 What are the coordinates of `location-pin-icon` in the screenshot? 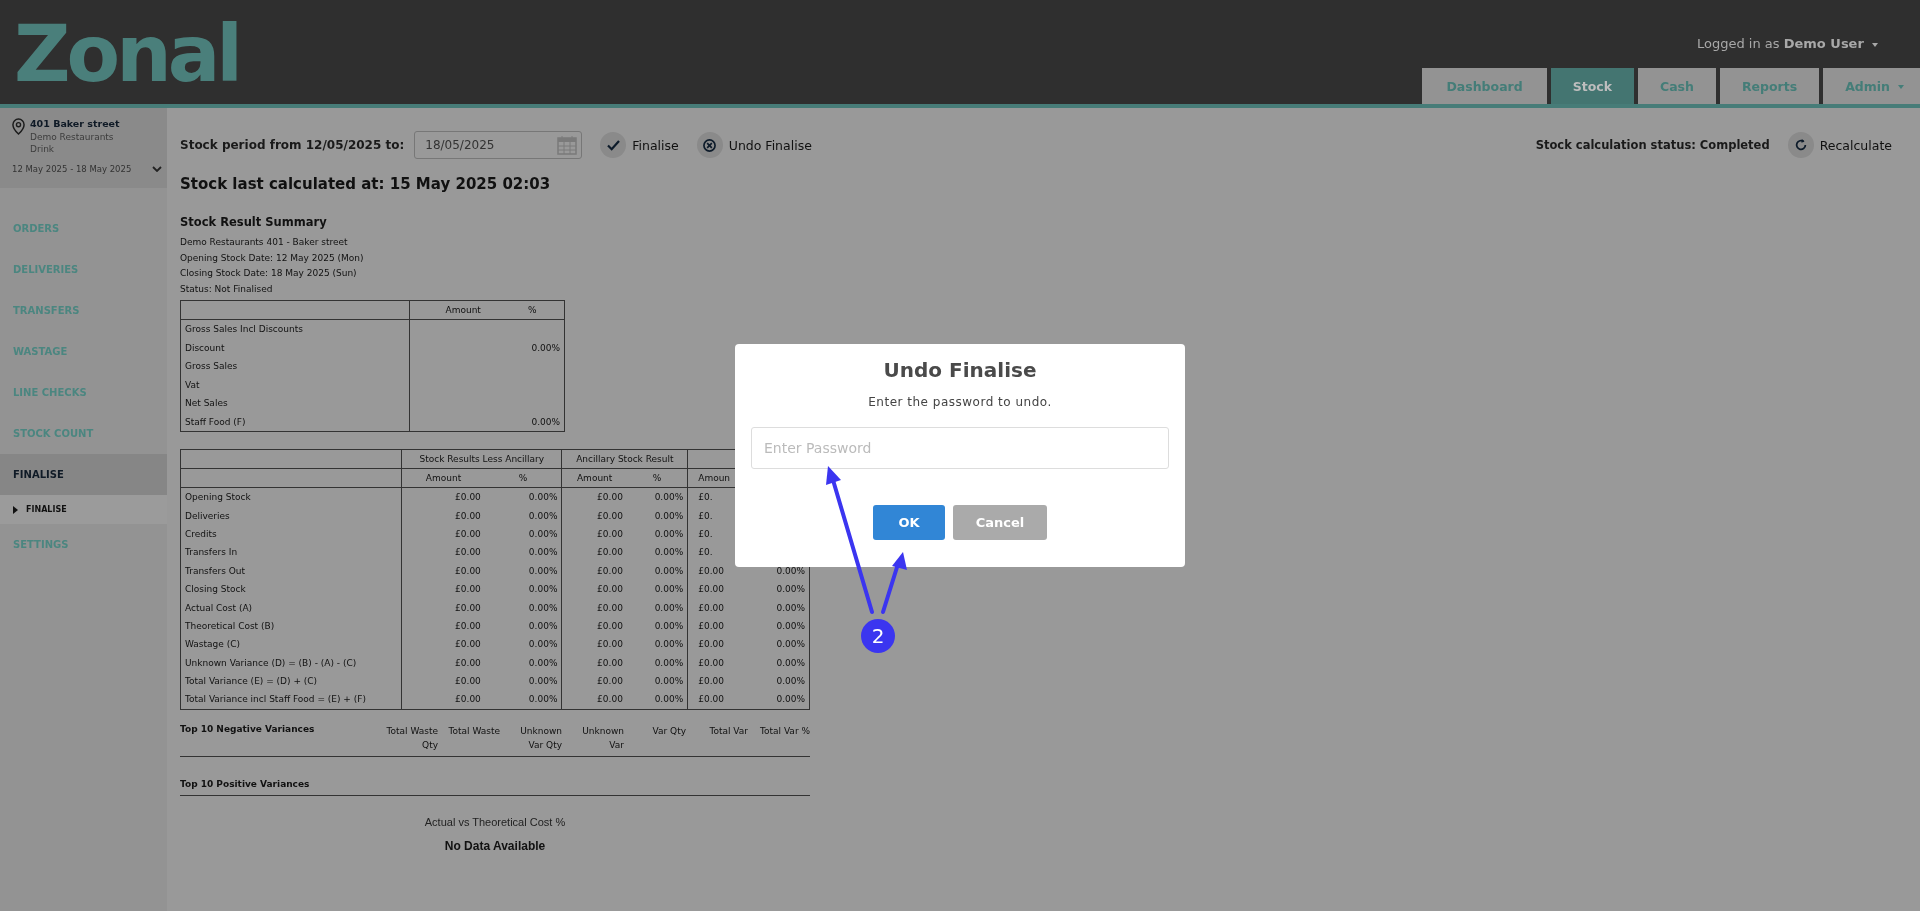 It's located at (18, 126).